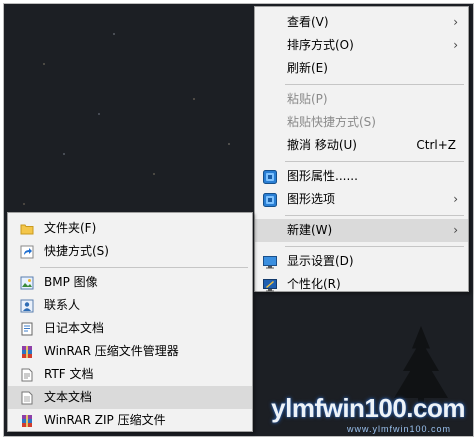 The width and height of the screenshot is (475, 438). Describe the element at coordinates (270, 284) in the screenshot. I see `personalize-icon` at that location.